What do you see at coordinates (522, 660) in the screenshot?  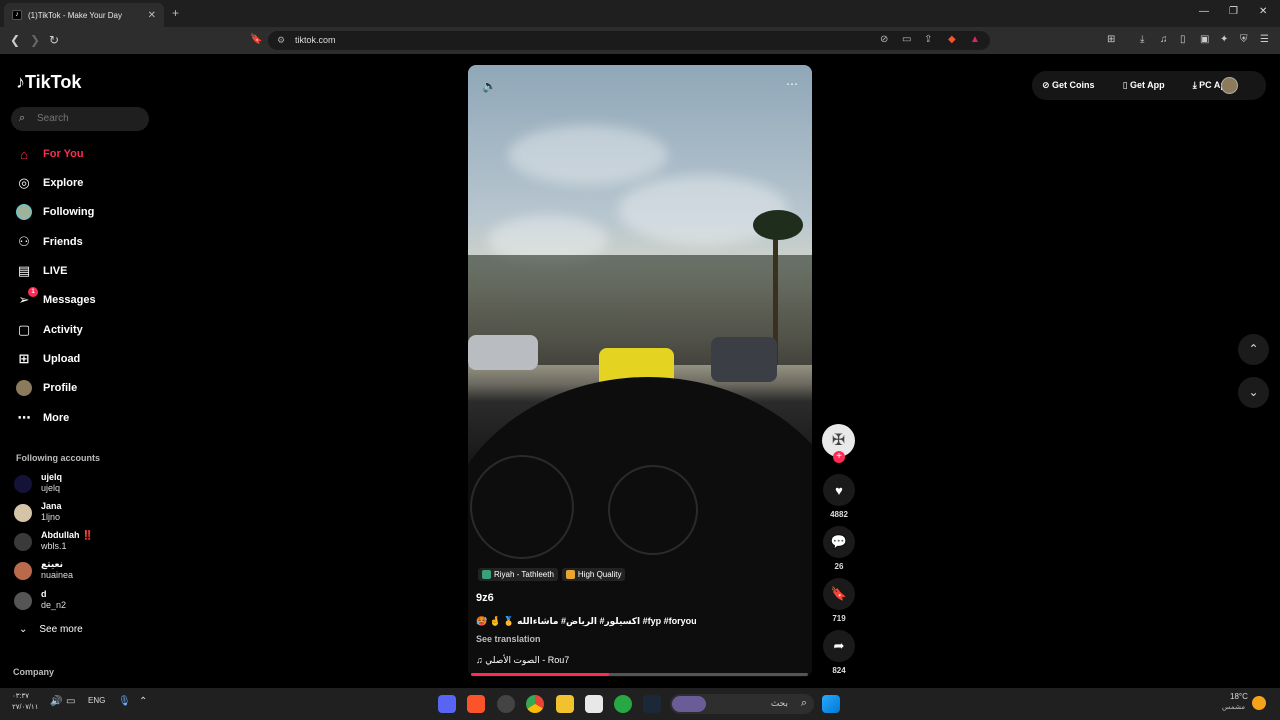 I see `video-music: ♫ الصوت الأصلي - Rou7` at bounding box center [522, 660].